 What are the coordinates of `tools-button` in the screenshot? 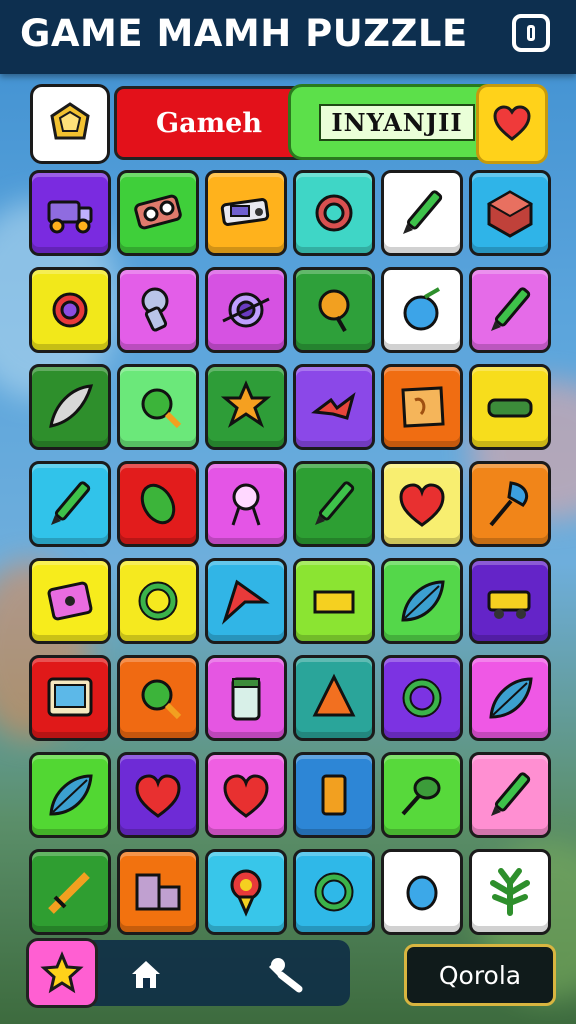 It's located at (286, 974).